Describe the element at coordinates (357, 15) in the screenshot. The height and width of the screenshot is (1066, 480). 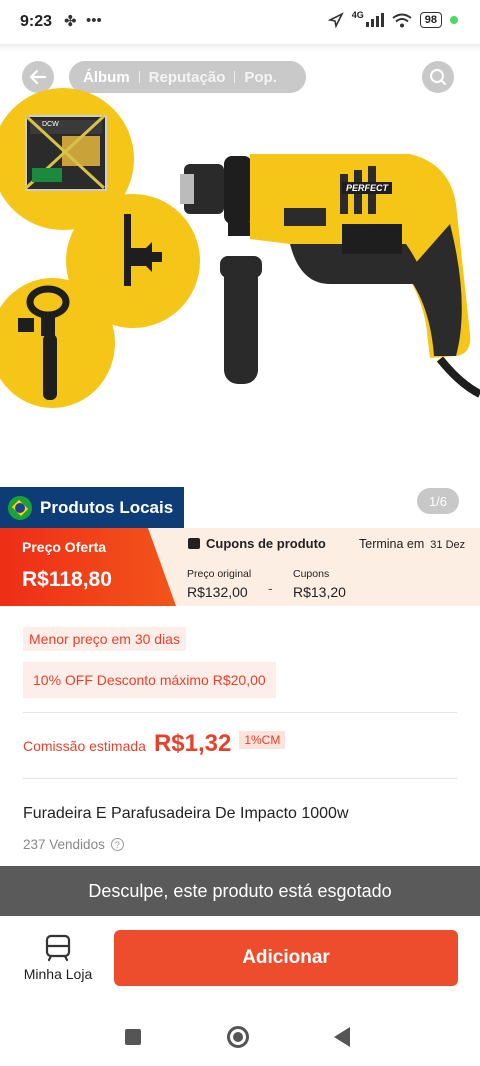
I see `network-type: 4G` at that location.